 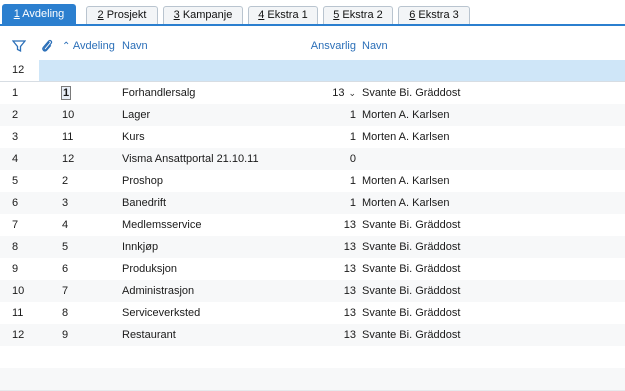 What do you see at coordinates (158, 93) in the screenshot?
I see `cell-navn: Forhandlersalg` at bounding box center [158, 93].